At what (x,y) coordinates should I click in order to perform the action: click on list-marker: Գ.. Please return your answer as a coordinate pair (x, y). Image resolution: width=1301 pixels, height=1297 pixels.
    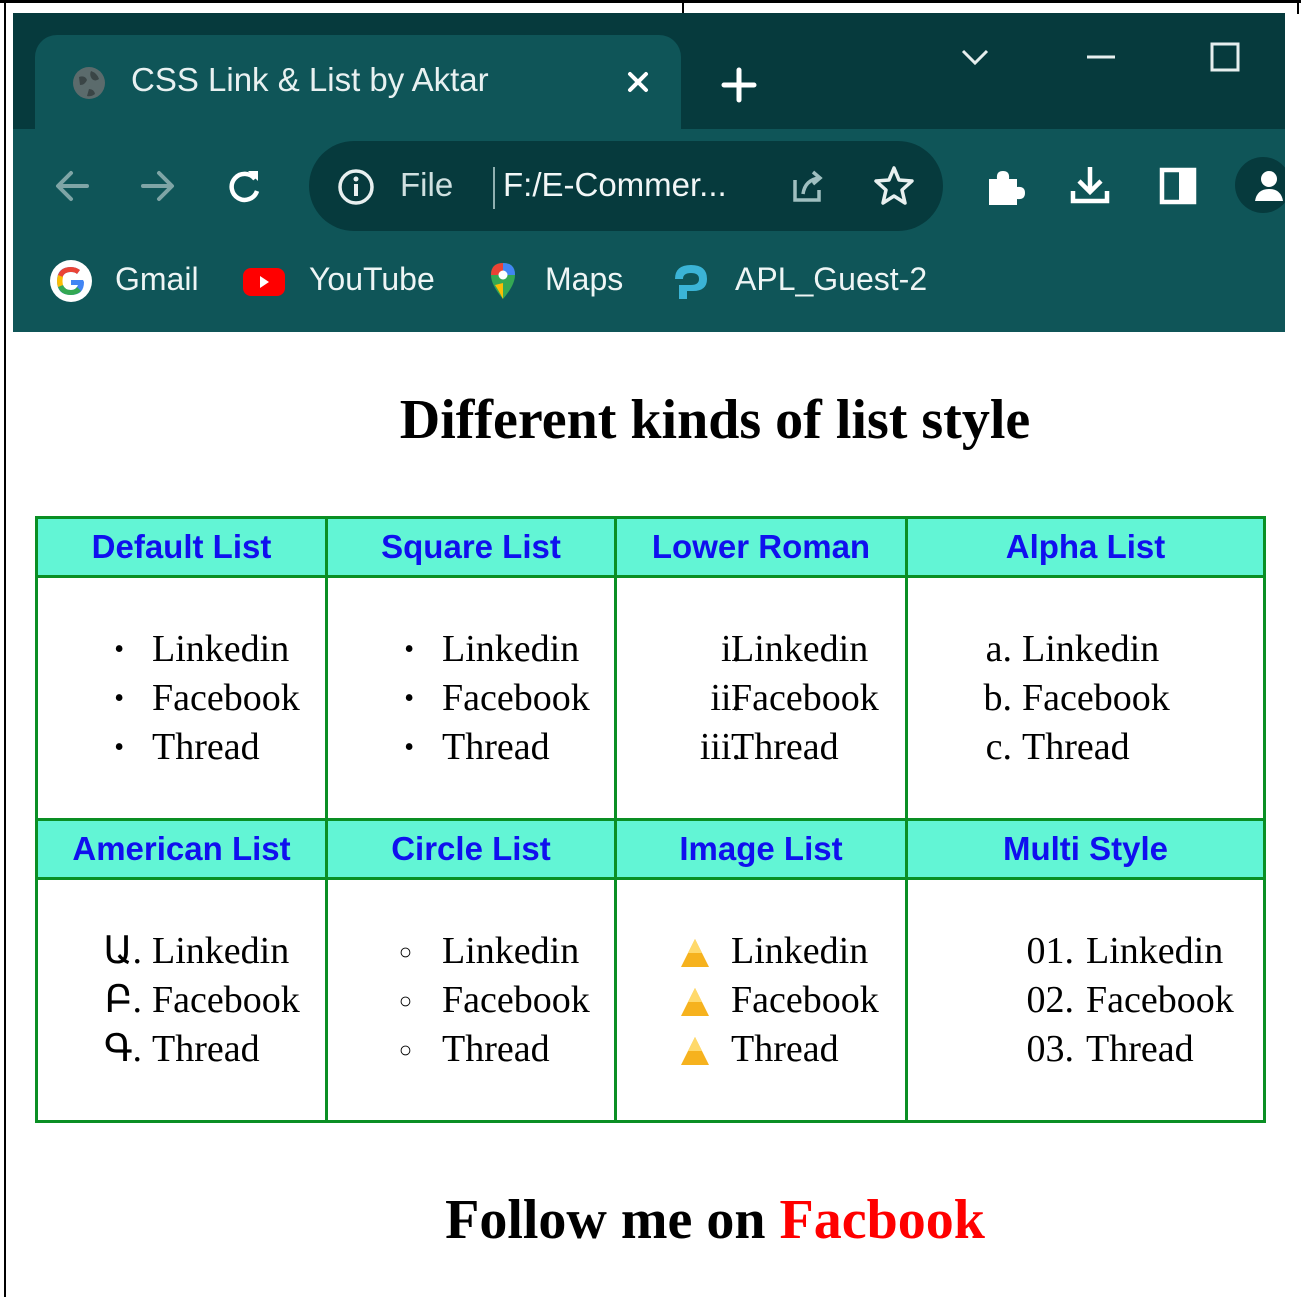
    Looking at the image, I should click on (122, 1048).